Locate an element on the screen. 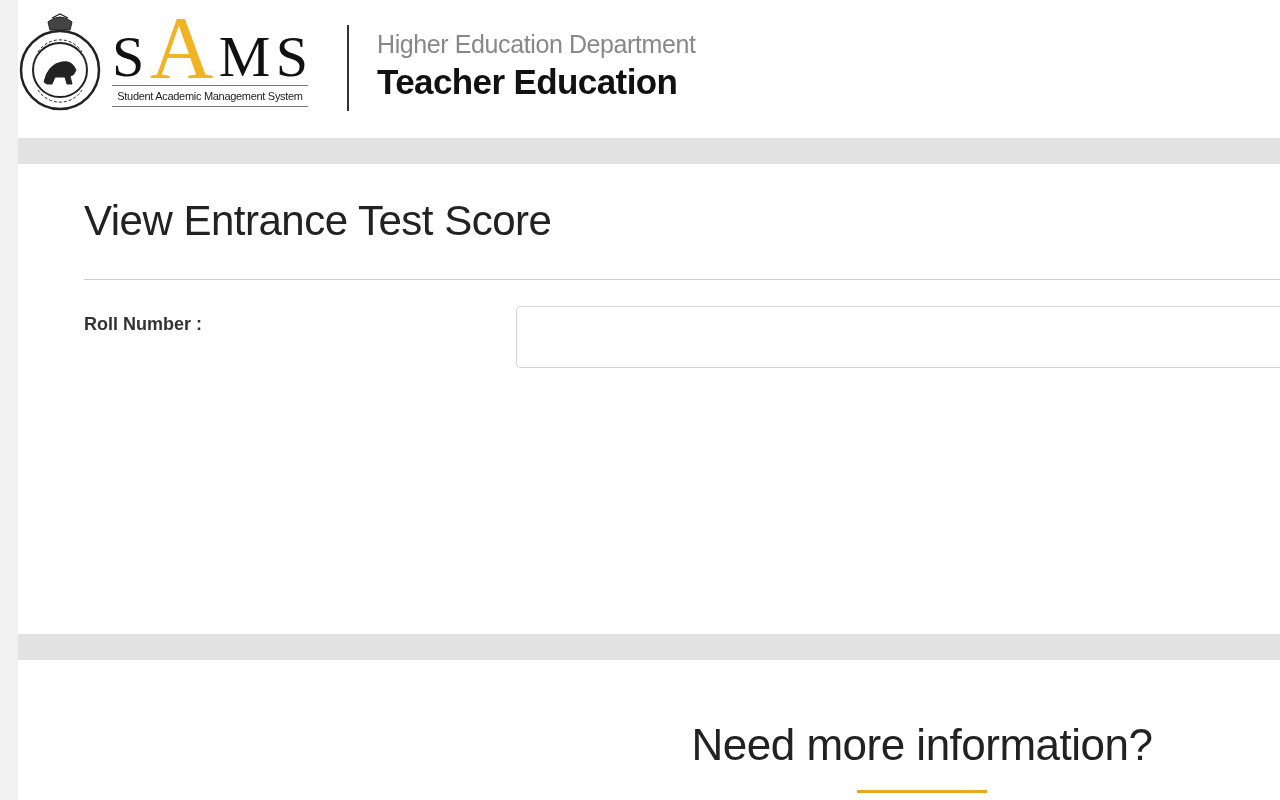  input-field is located at coordinates (898, 337).